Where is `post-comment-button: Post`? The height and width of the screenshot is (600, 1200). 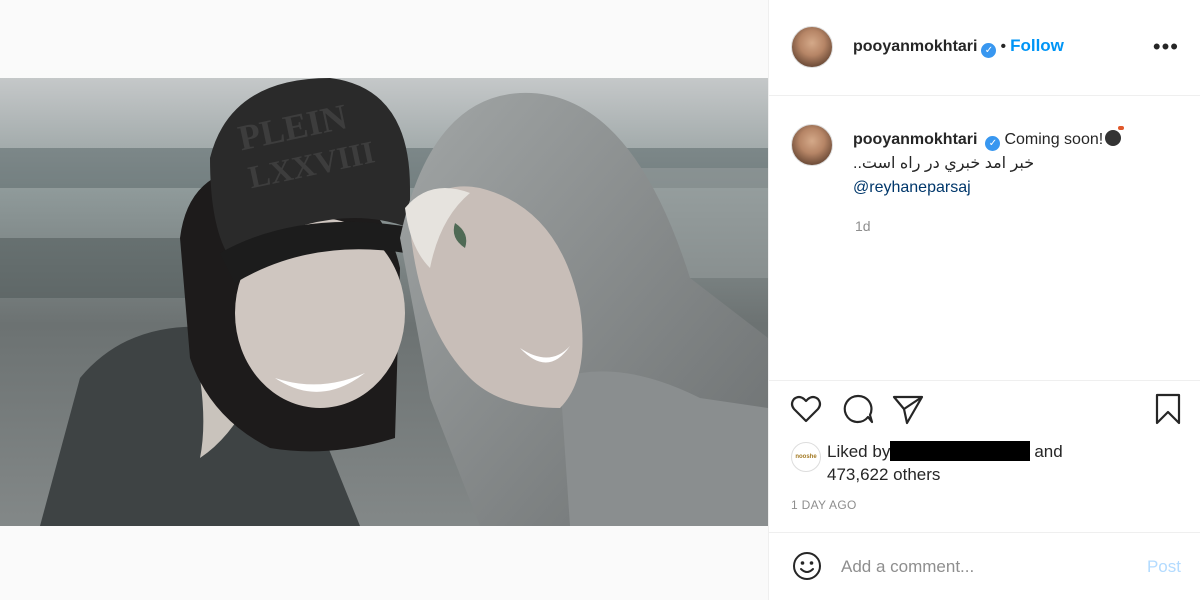 post-comment-button: Post is located at coordinates (1164, 567).